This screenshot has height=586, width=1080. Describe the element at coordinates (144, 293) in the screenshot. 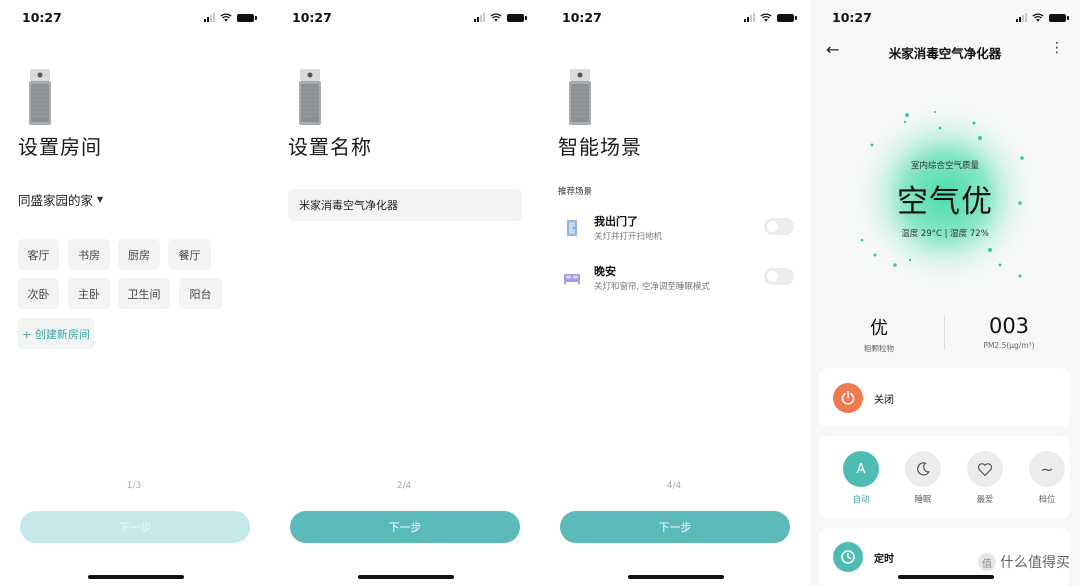

I see `room-chip: 卫生间` at that location.